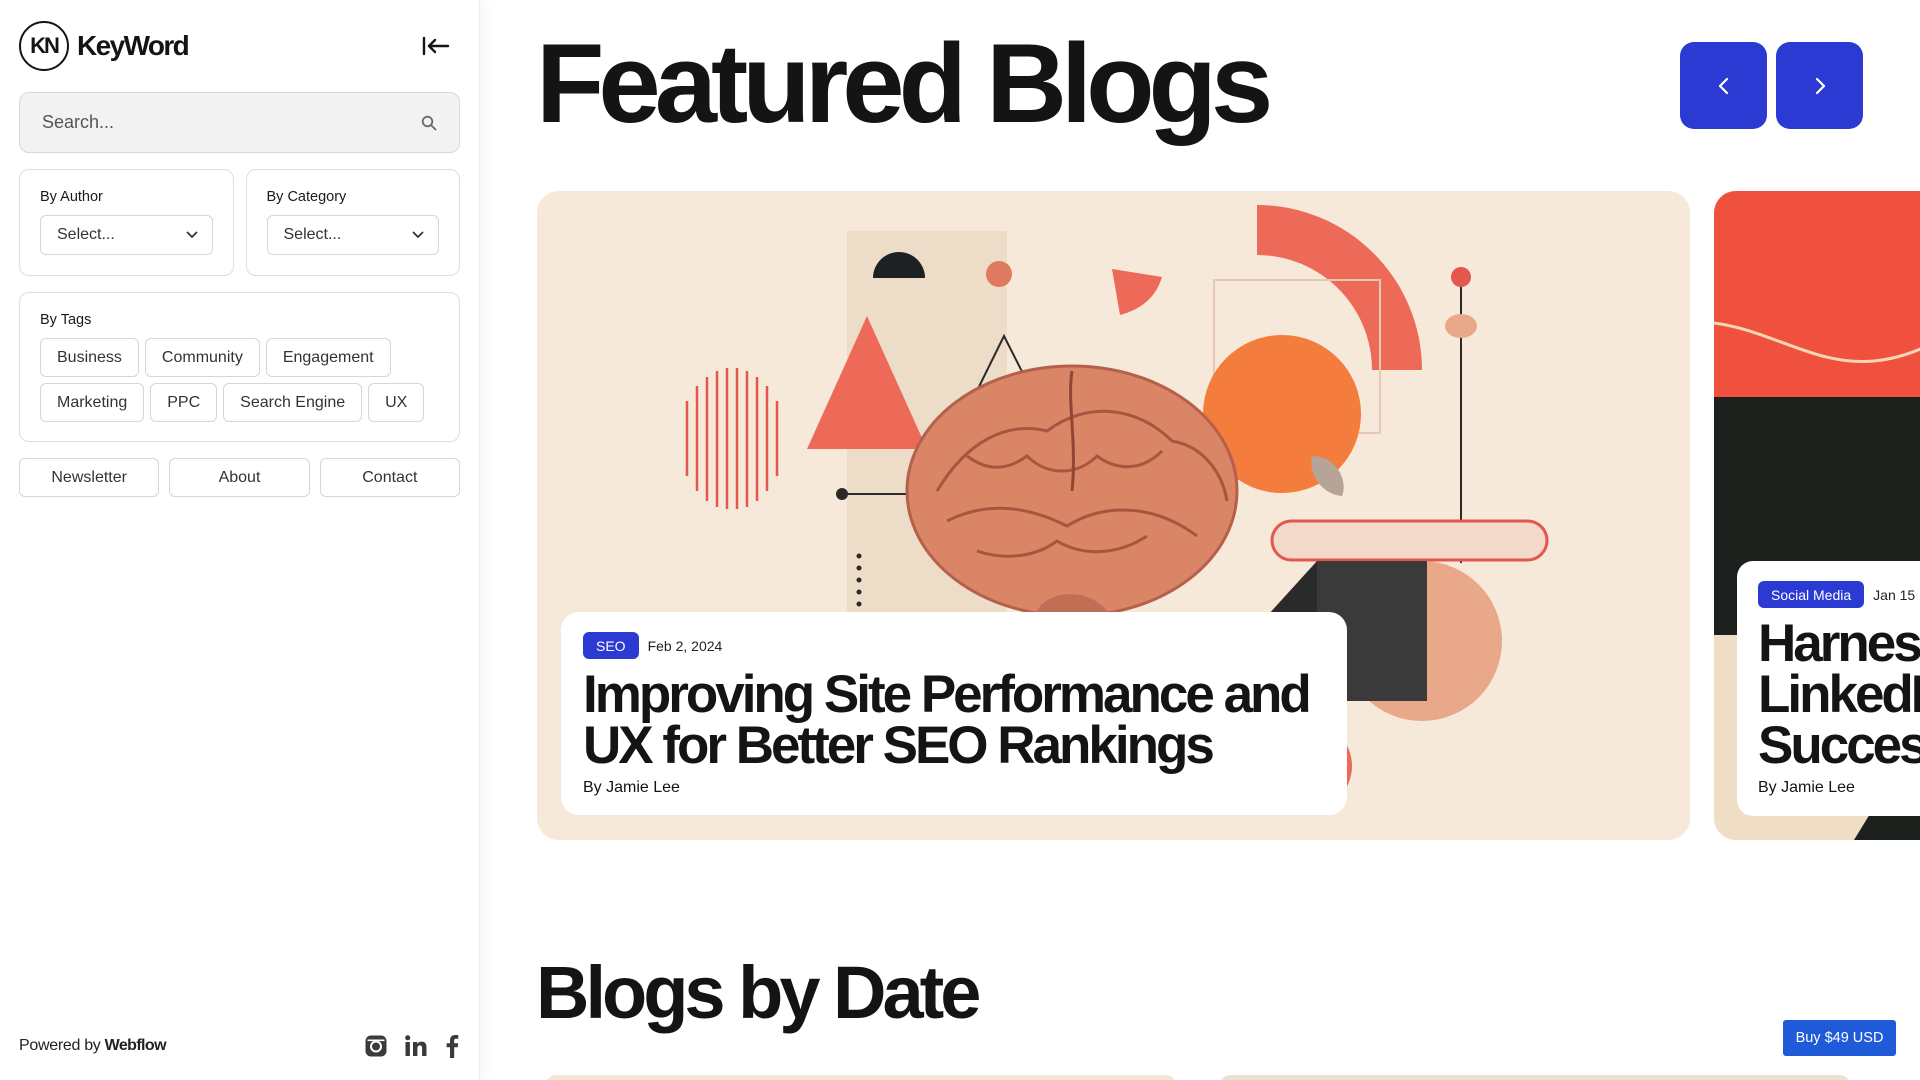  Describe the element at coordinates (231, 122) in the screenshot. I see `search-input` at that location.